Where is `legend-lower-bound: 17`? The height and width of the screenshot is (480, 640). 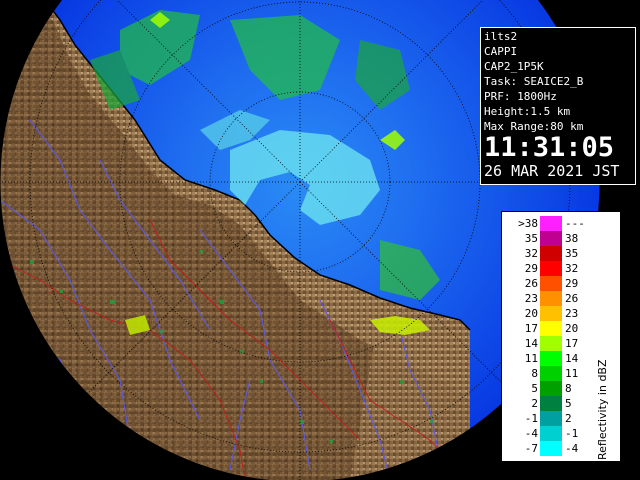 legend-lower-bound: 17 is located at coordinates (531, 328).